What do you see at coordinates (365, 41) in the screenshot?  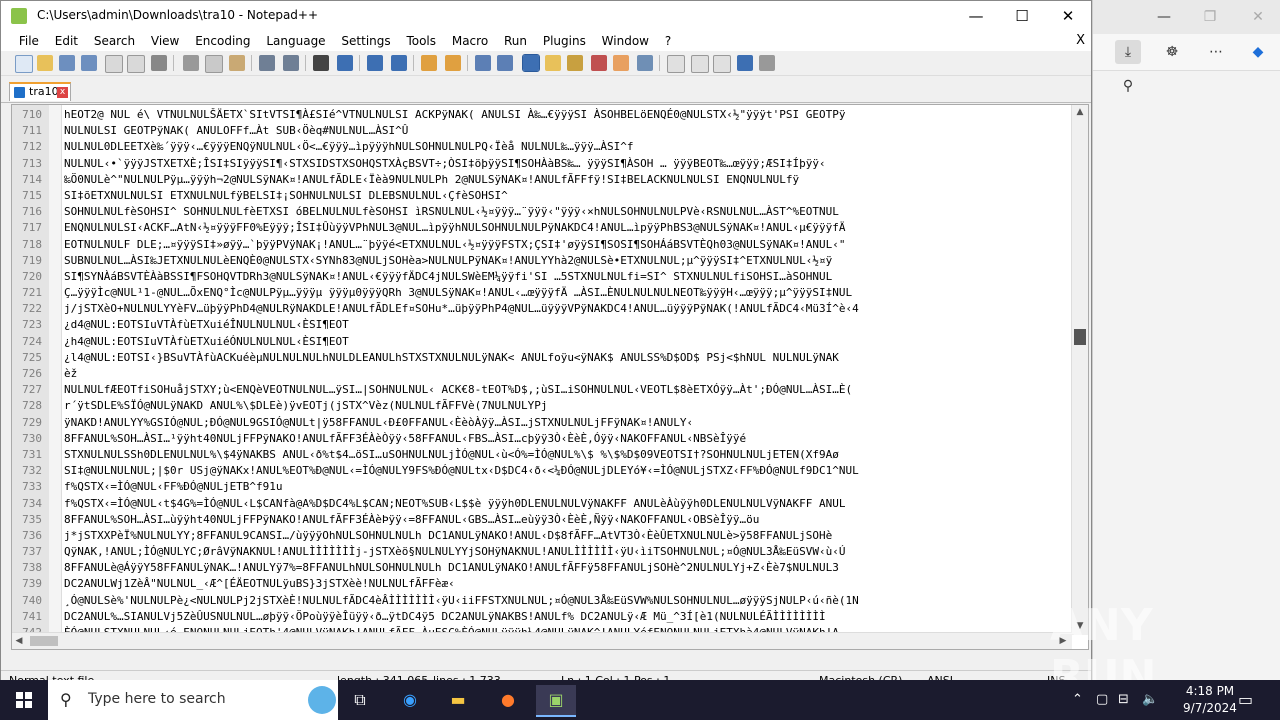 I see `menu-settings: Settings` at bounding box center [365, 41].